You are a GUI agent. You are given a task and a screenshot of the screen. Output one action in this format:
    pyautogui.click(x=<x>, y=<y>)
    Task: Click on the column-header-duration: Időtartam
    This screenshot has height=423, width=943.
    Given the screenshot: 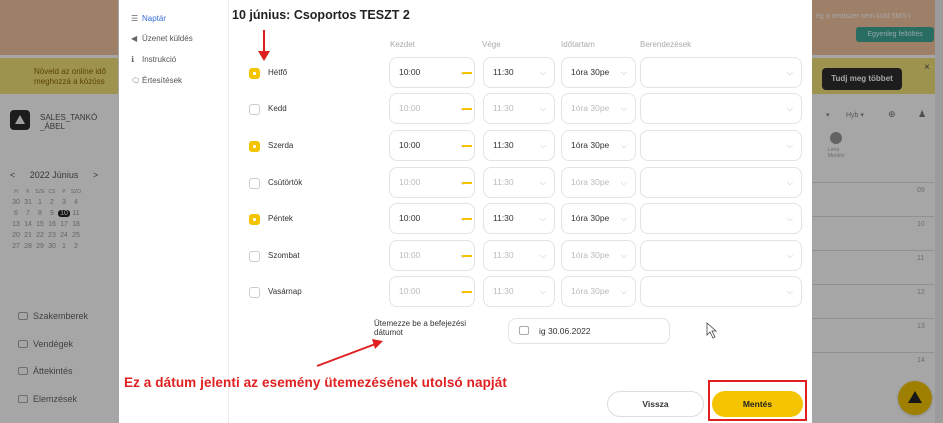 What is the action you would take?
    pyautogui.click(x=578, y=44)
    